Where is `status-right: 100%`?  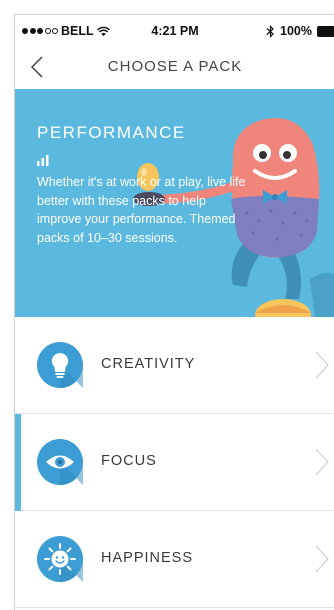 status-right: 100% is located at coordinates (300, 31).